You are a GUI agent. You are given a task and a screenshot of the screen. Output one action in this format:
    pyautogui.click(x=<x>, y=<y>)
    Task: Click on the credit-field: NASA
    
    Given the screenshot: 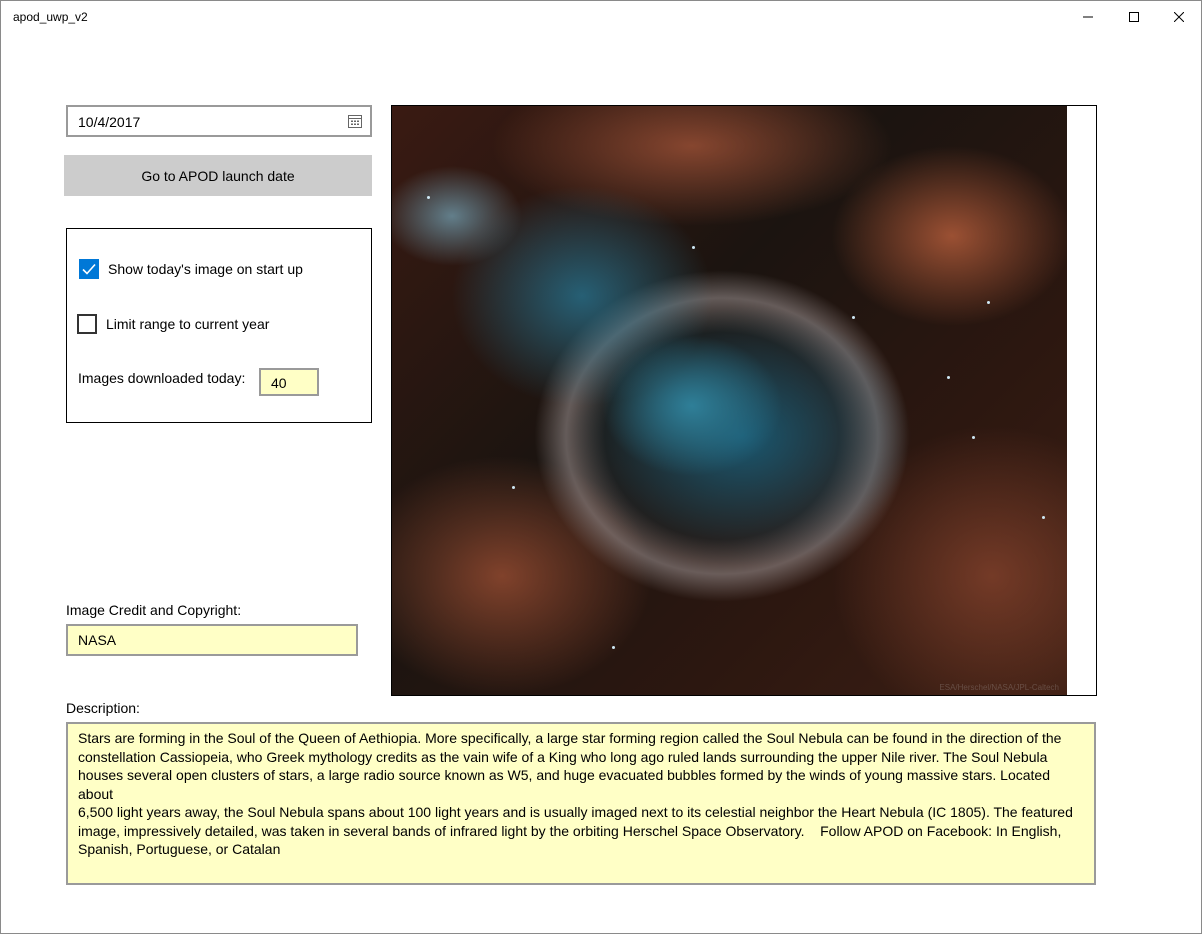 What is the action you would take?
    pyautogui.click(x=212, y=640)
    